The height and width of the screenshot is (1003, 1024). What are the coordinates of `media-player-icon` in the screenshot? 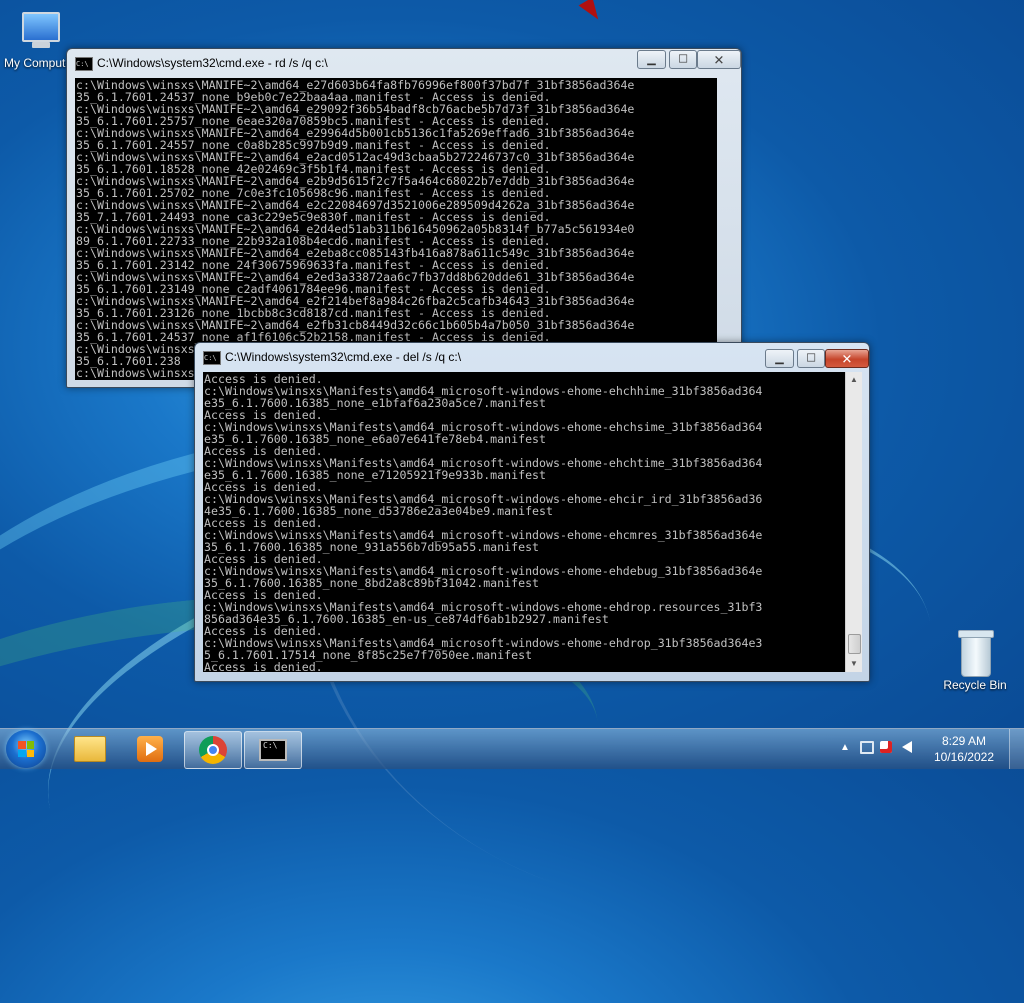 It's located at (150, 749).